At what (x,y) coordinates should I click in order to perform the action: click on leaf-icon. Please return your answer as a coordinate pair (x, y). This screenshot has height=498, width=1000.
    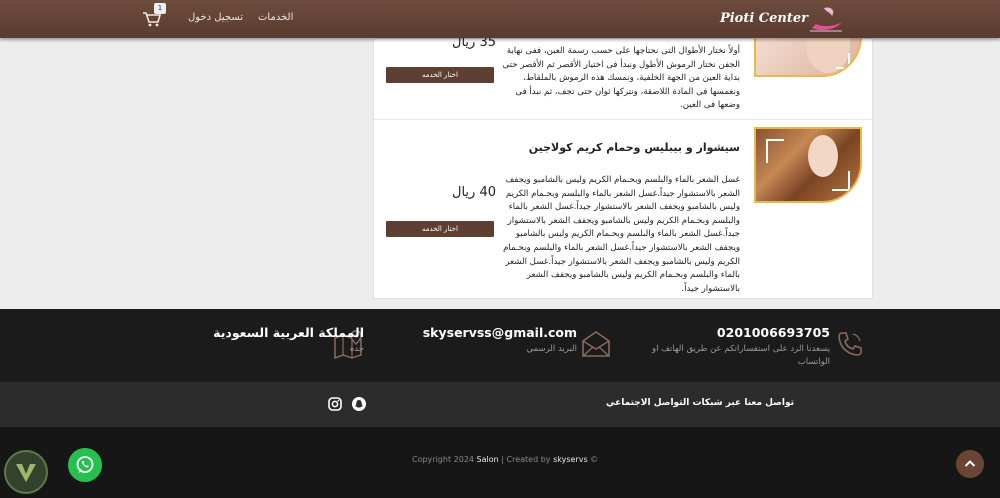
    Looking at the image, I should click on (26, 473).